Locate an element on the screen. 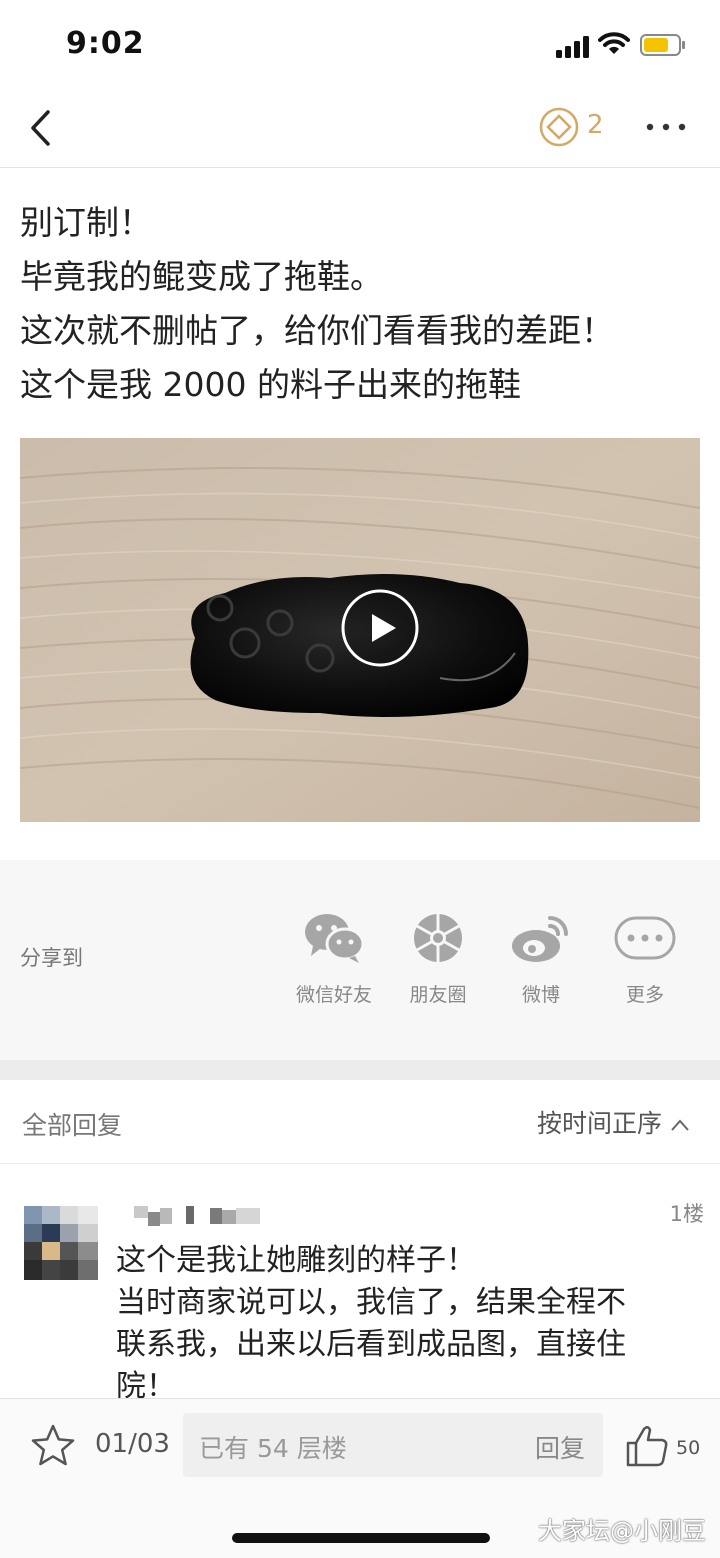 This screenshot has width=720, height=1558. play-icon is located at coordinates (380, 628).